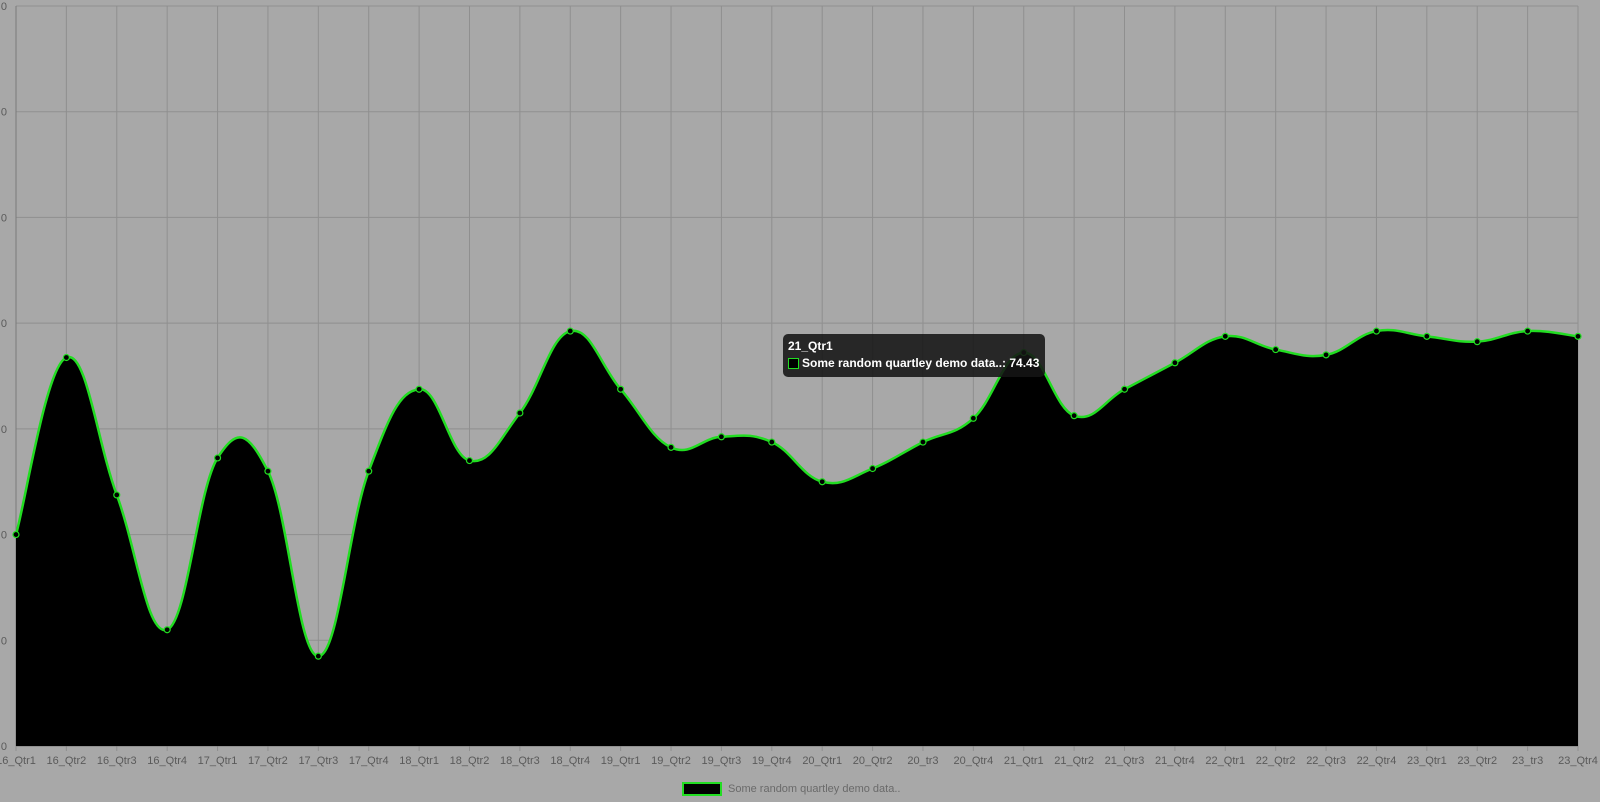 Image resolution: width=1600 pixels, height=802 pixels. What do you see at coordinates (722, 761) in the screenshot?
I see `x-tick-label: 19_Qtr3` at bounding box center [722, 761].